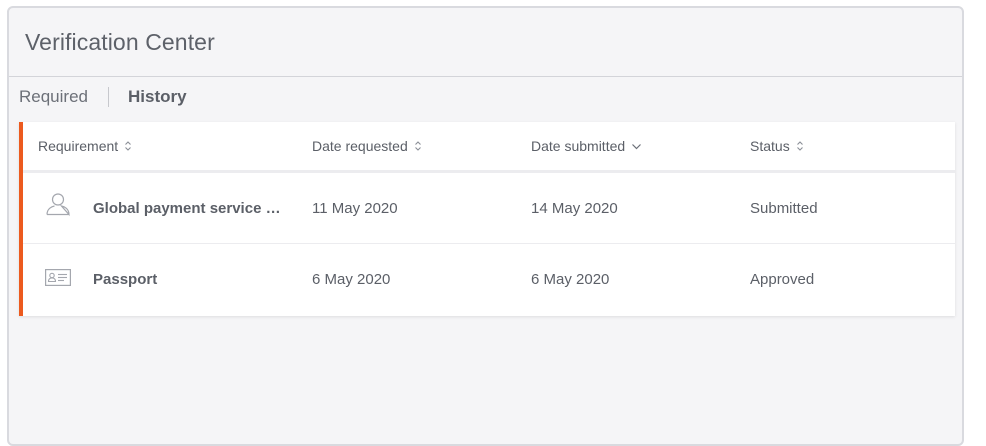 The image size is (986, 446). What do you see at coordinates (578, 146) in the screenshot?
I see `column-header-label: Date submitted` at bounding box center [578, 146].